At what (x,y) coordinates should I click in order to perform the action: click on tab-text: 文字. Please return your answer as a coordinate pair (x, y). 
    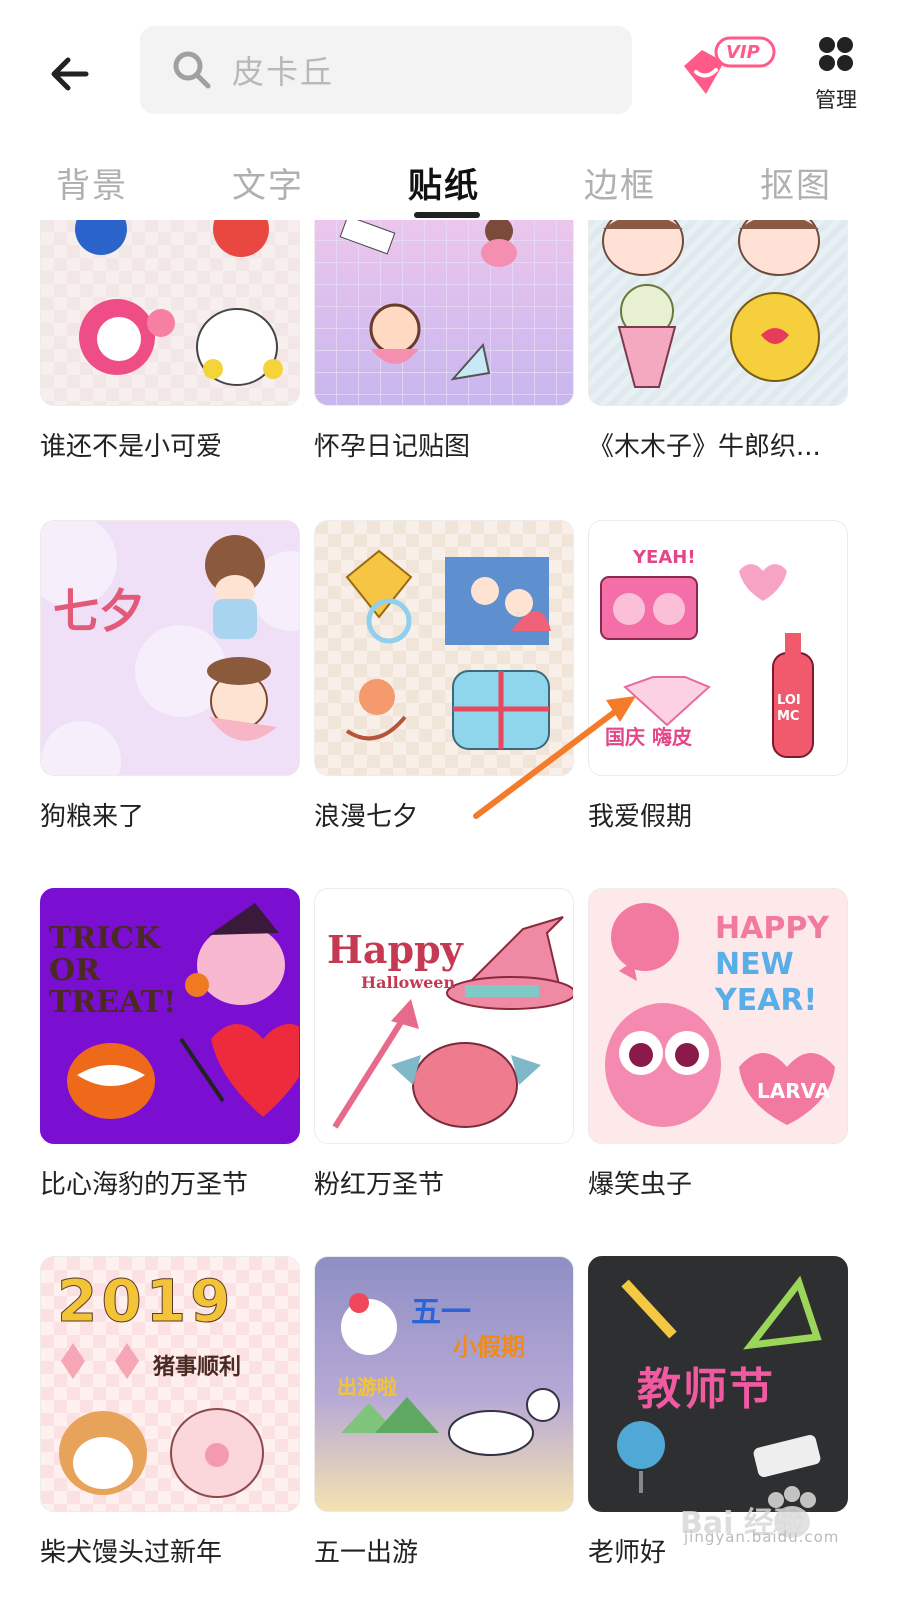
    Looking at the image, I should click on (268, 182).